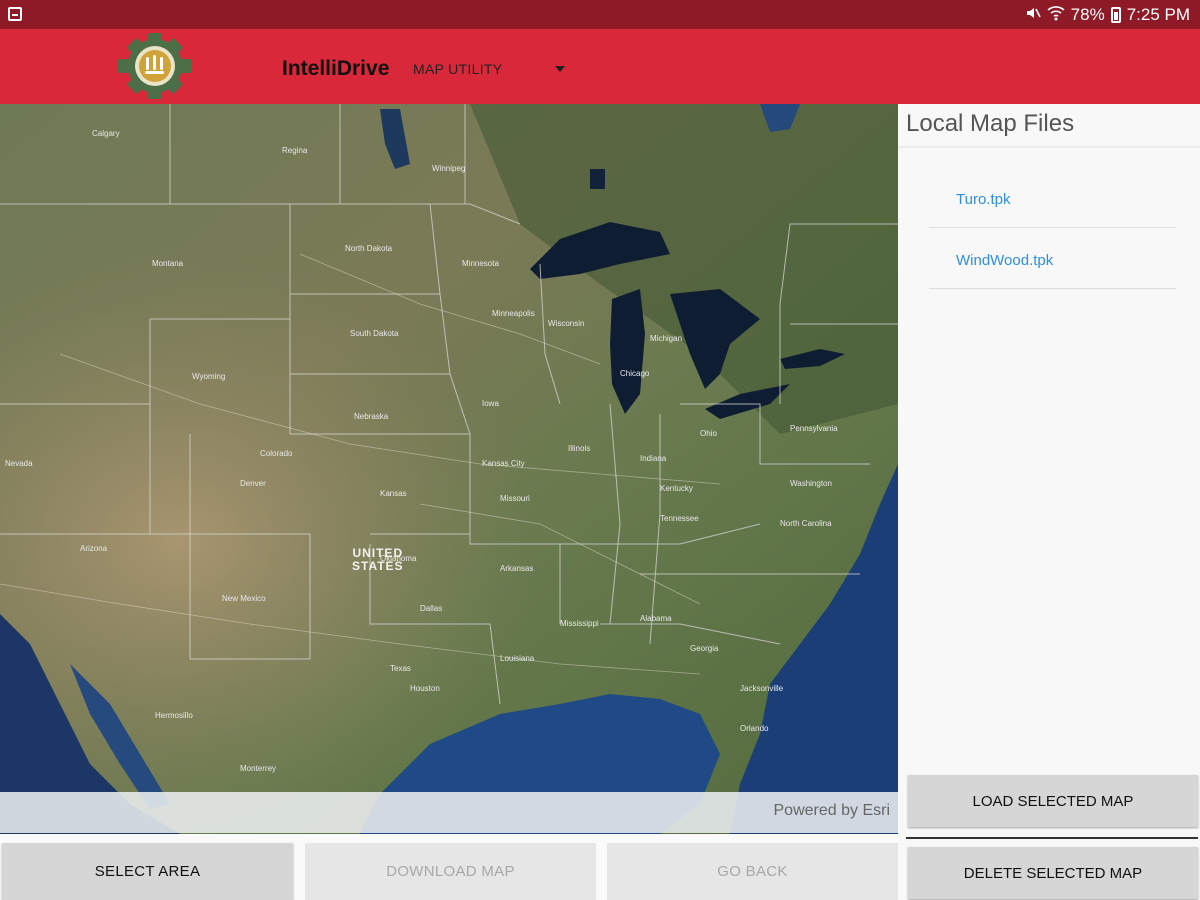  I want to click on battery-icon, so click(1115, 14).